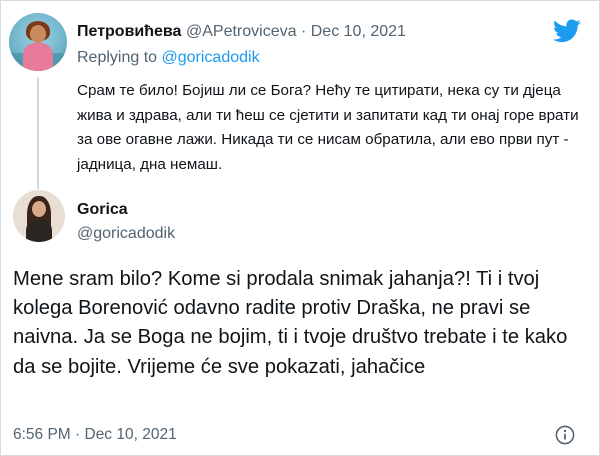 The image size is (600, 456). Describe the element at coordinates (95, 435) in the screenshot. I see `tweet-timestamp: 6:56 PM · Dec 10, 2021` at that location.